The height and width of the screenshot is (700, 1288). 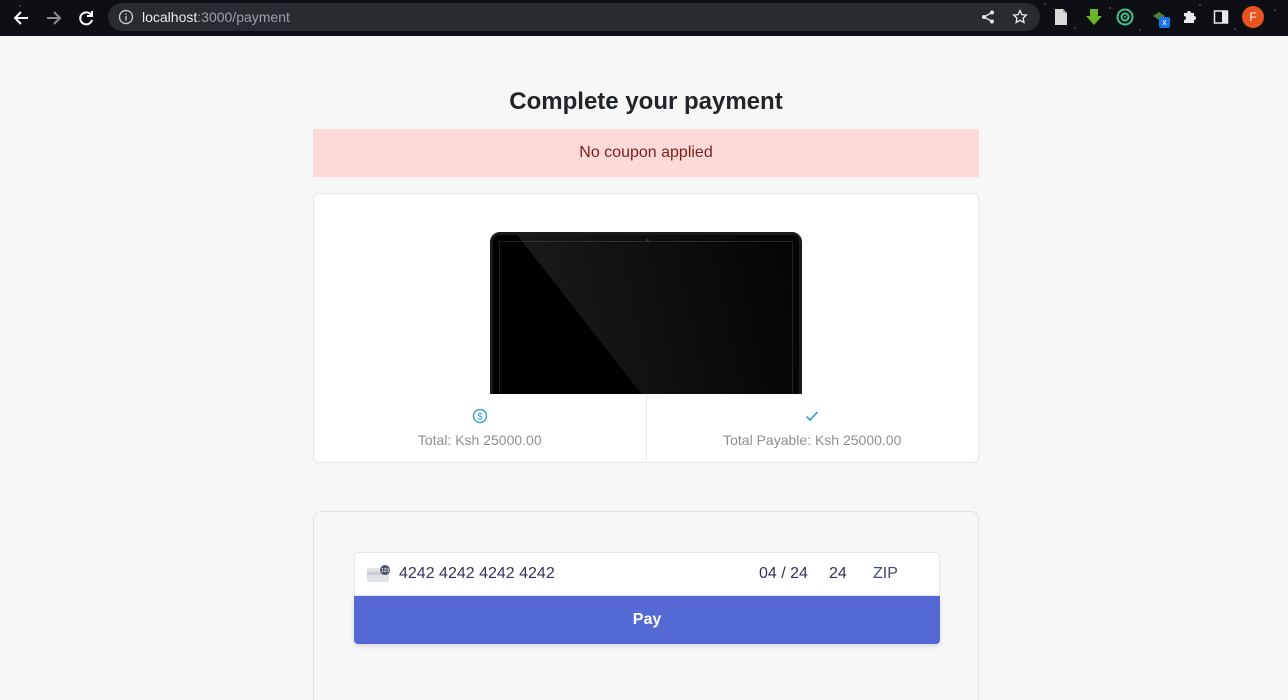 I want to click on extensions-menu, so click(x=1190, y=17).